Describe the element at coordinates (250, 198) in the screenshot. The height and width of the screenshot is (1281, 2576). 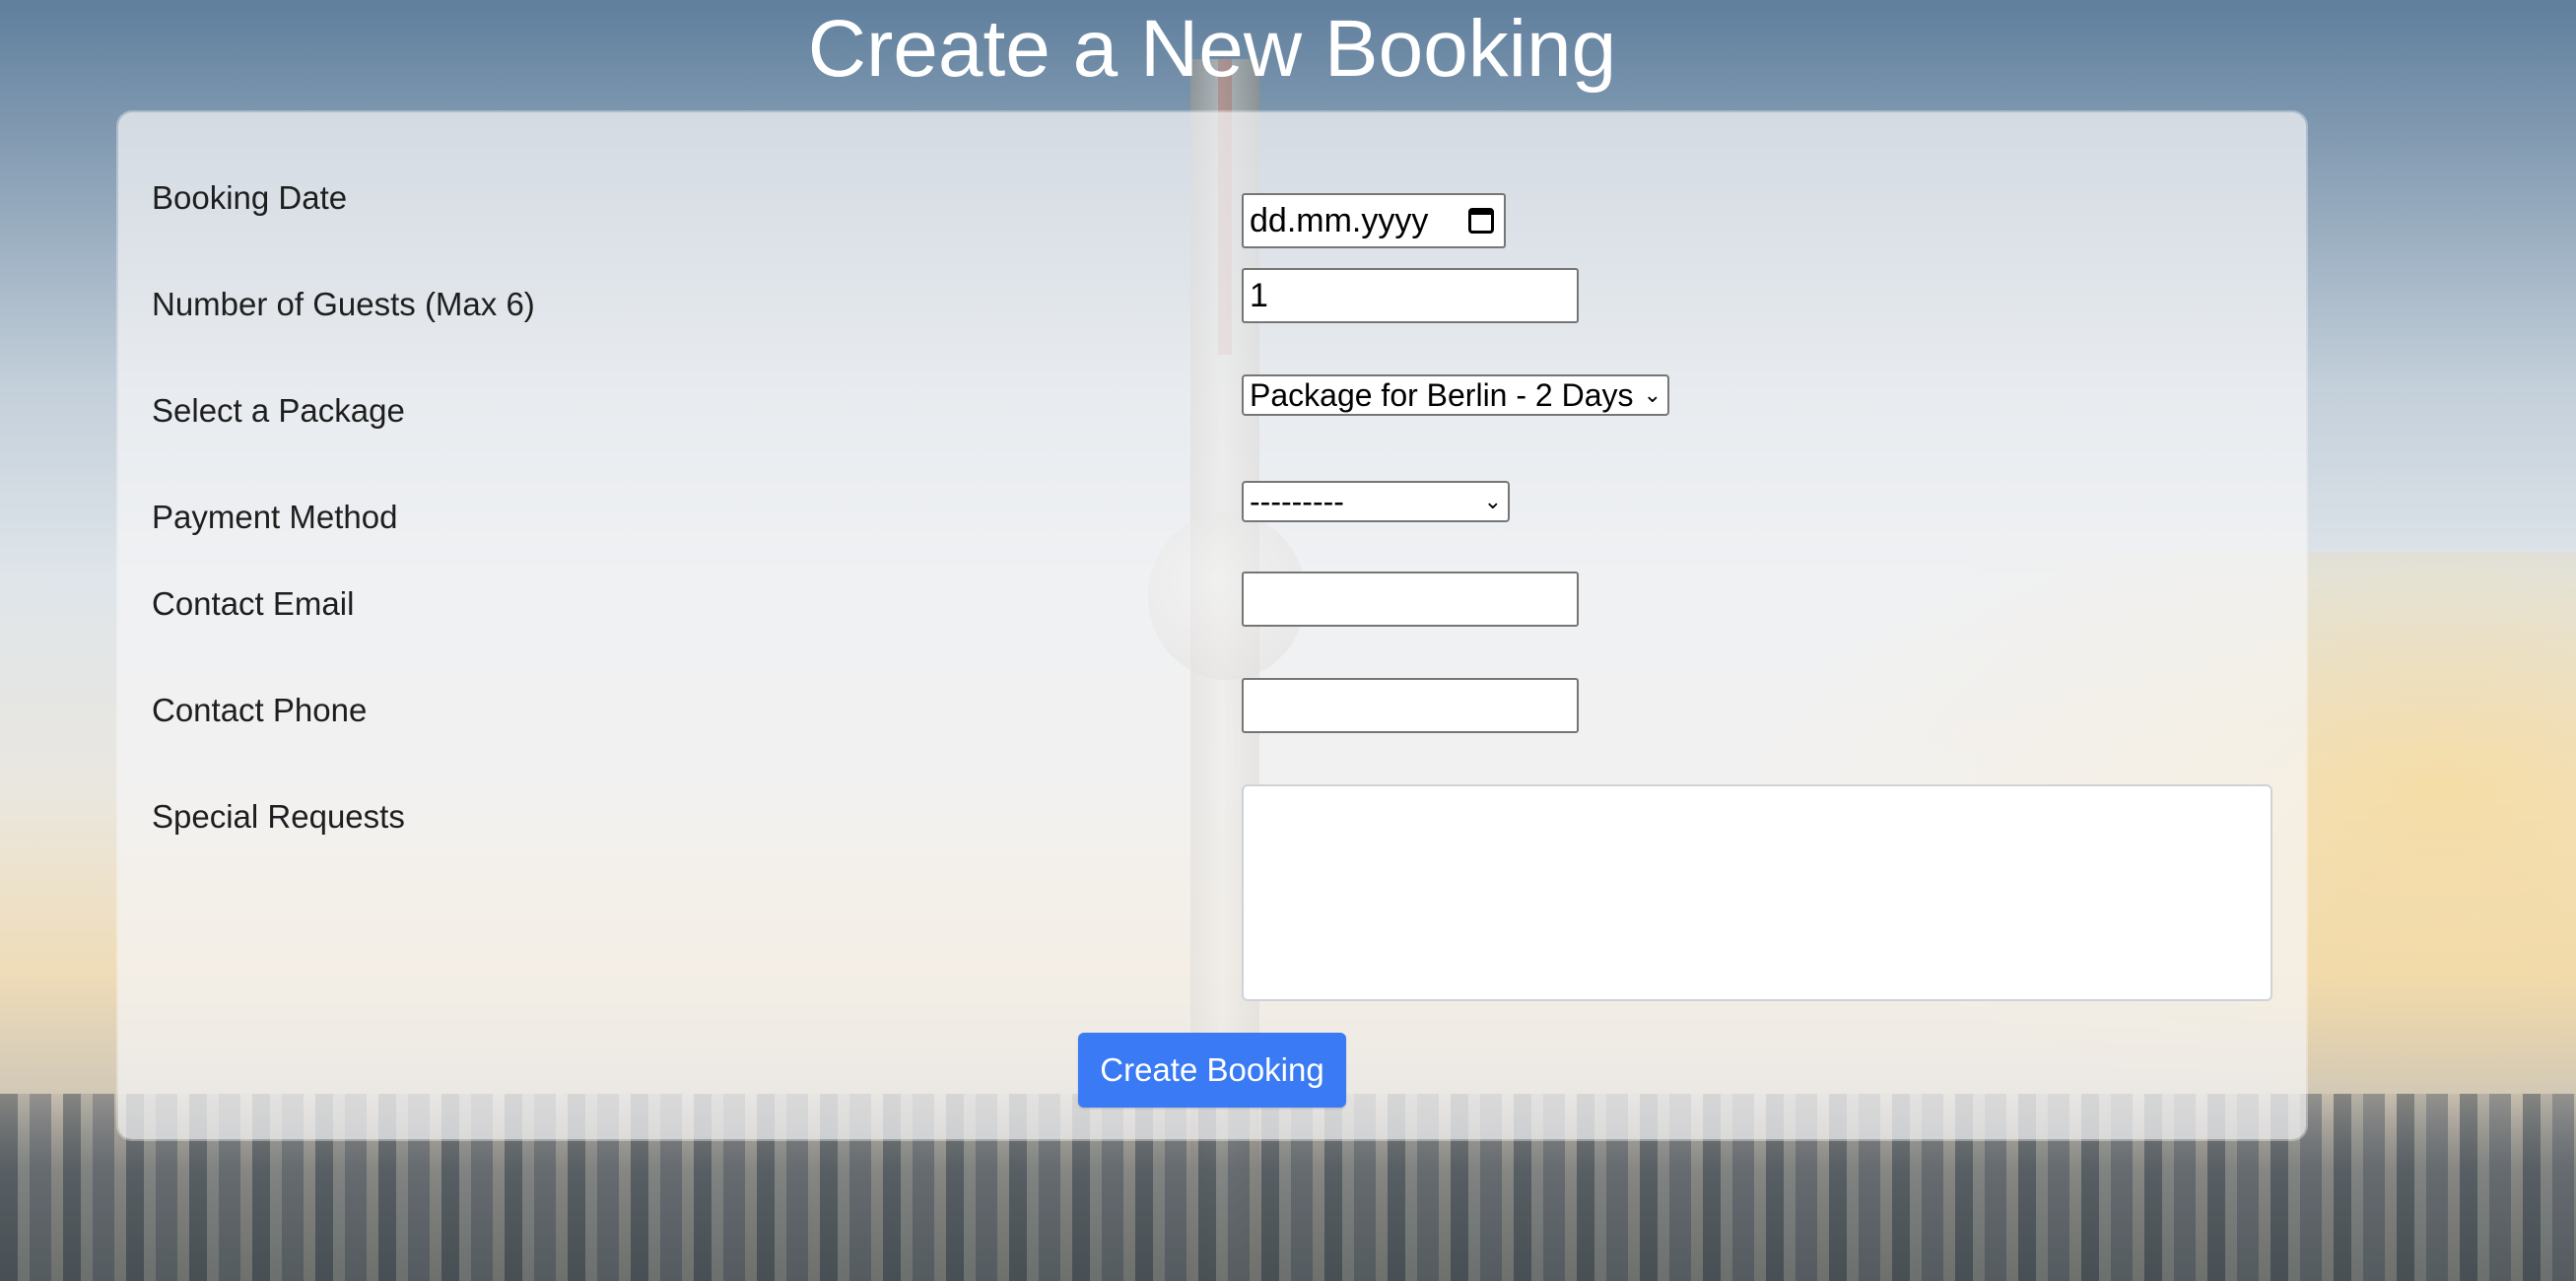
I see `booking-date-label: Booking Date` at that location.